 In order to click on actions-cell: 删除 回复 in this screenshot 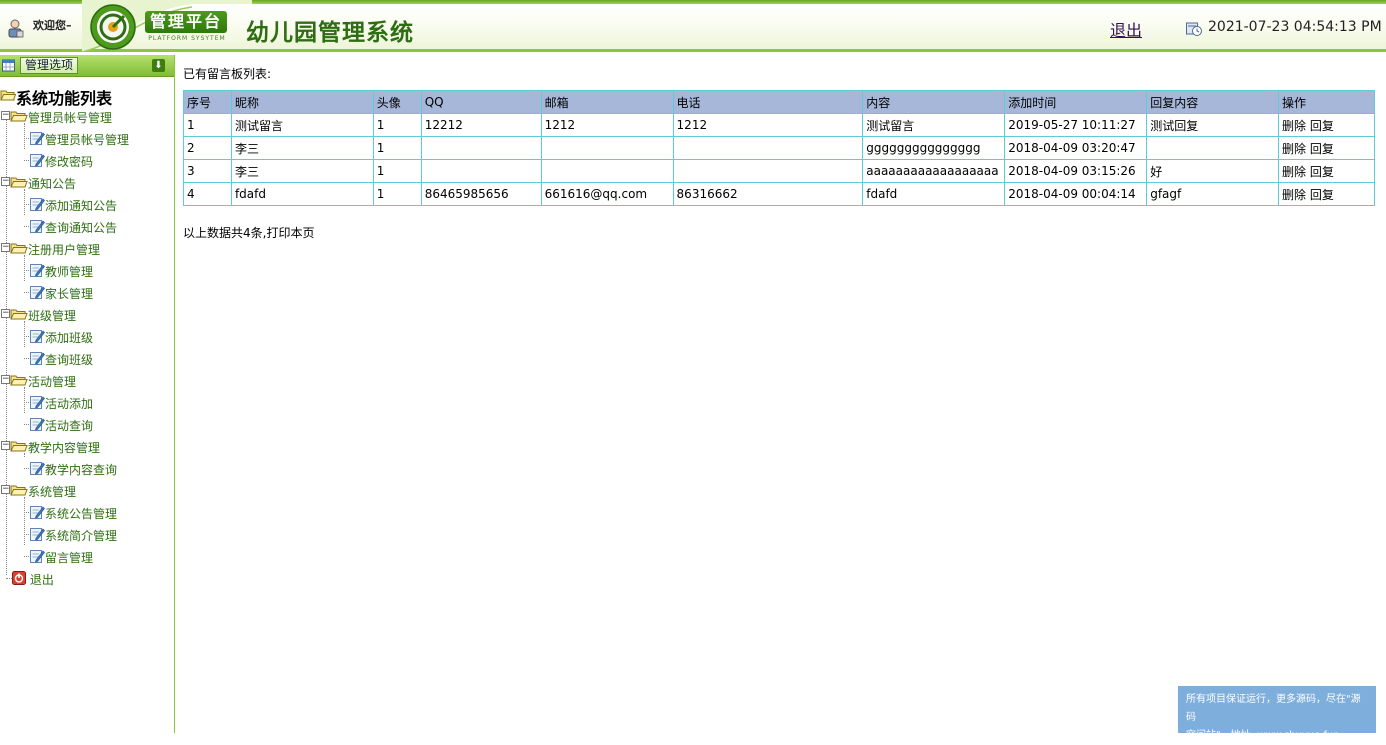, I will do `click(1326, 194)`.